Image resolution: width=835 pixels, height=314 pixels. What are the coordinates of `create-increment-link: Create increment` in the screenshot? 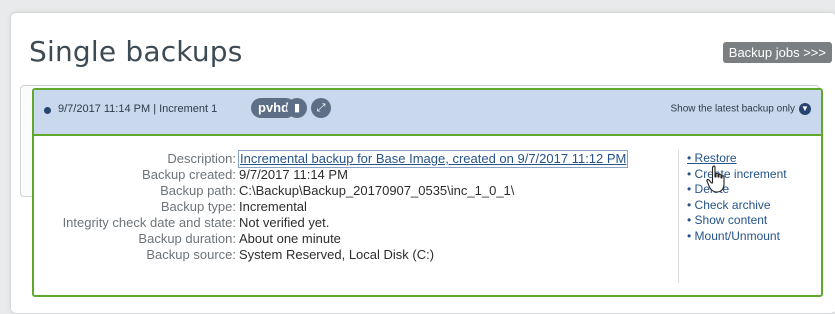 It's located at (737, 175).